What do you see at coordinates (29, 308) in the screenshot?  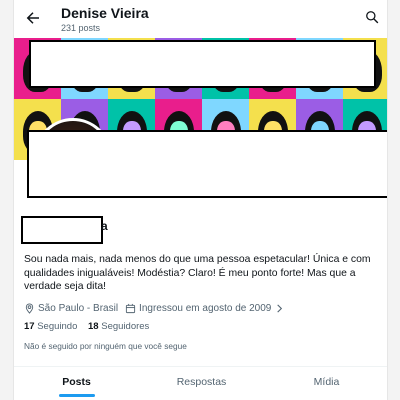 I see `location-pin-icon` at bounding box center [29, 308].